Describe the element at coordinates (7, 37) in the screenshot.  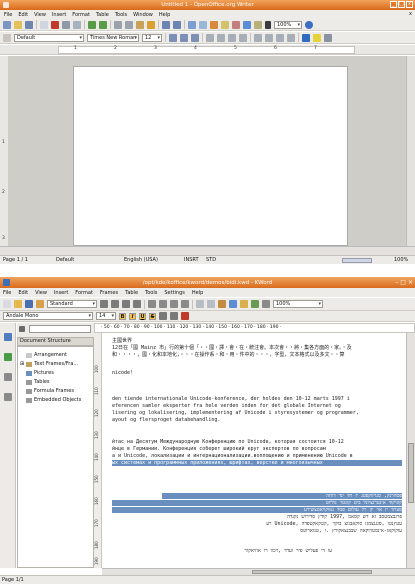
I see `styles-formatting-icon` at that location.